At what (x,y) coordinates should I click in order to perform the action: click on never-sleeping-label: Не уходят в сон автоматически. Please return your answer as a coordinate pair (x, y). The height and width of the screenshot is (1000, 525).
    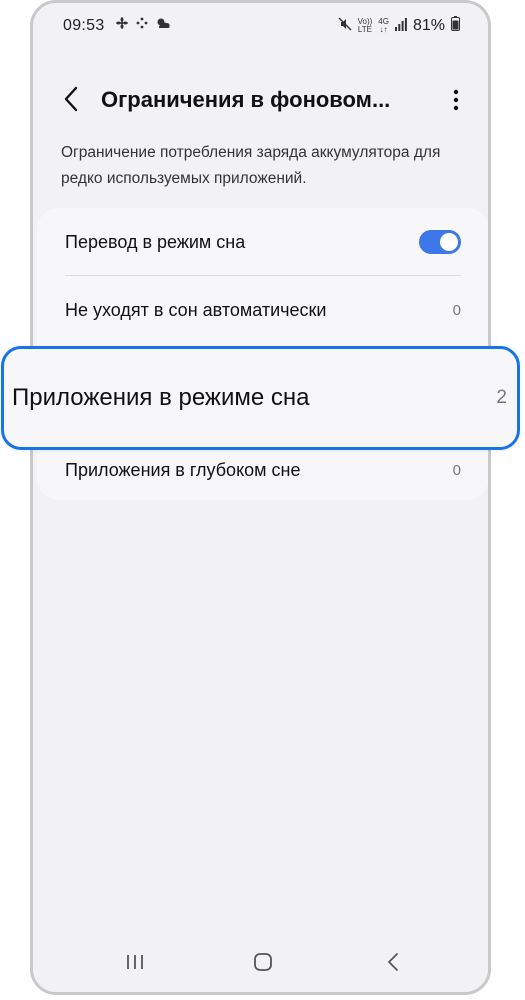
    Looking at the image, I should click on (196, 309).